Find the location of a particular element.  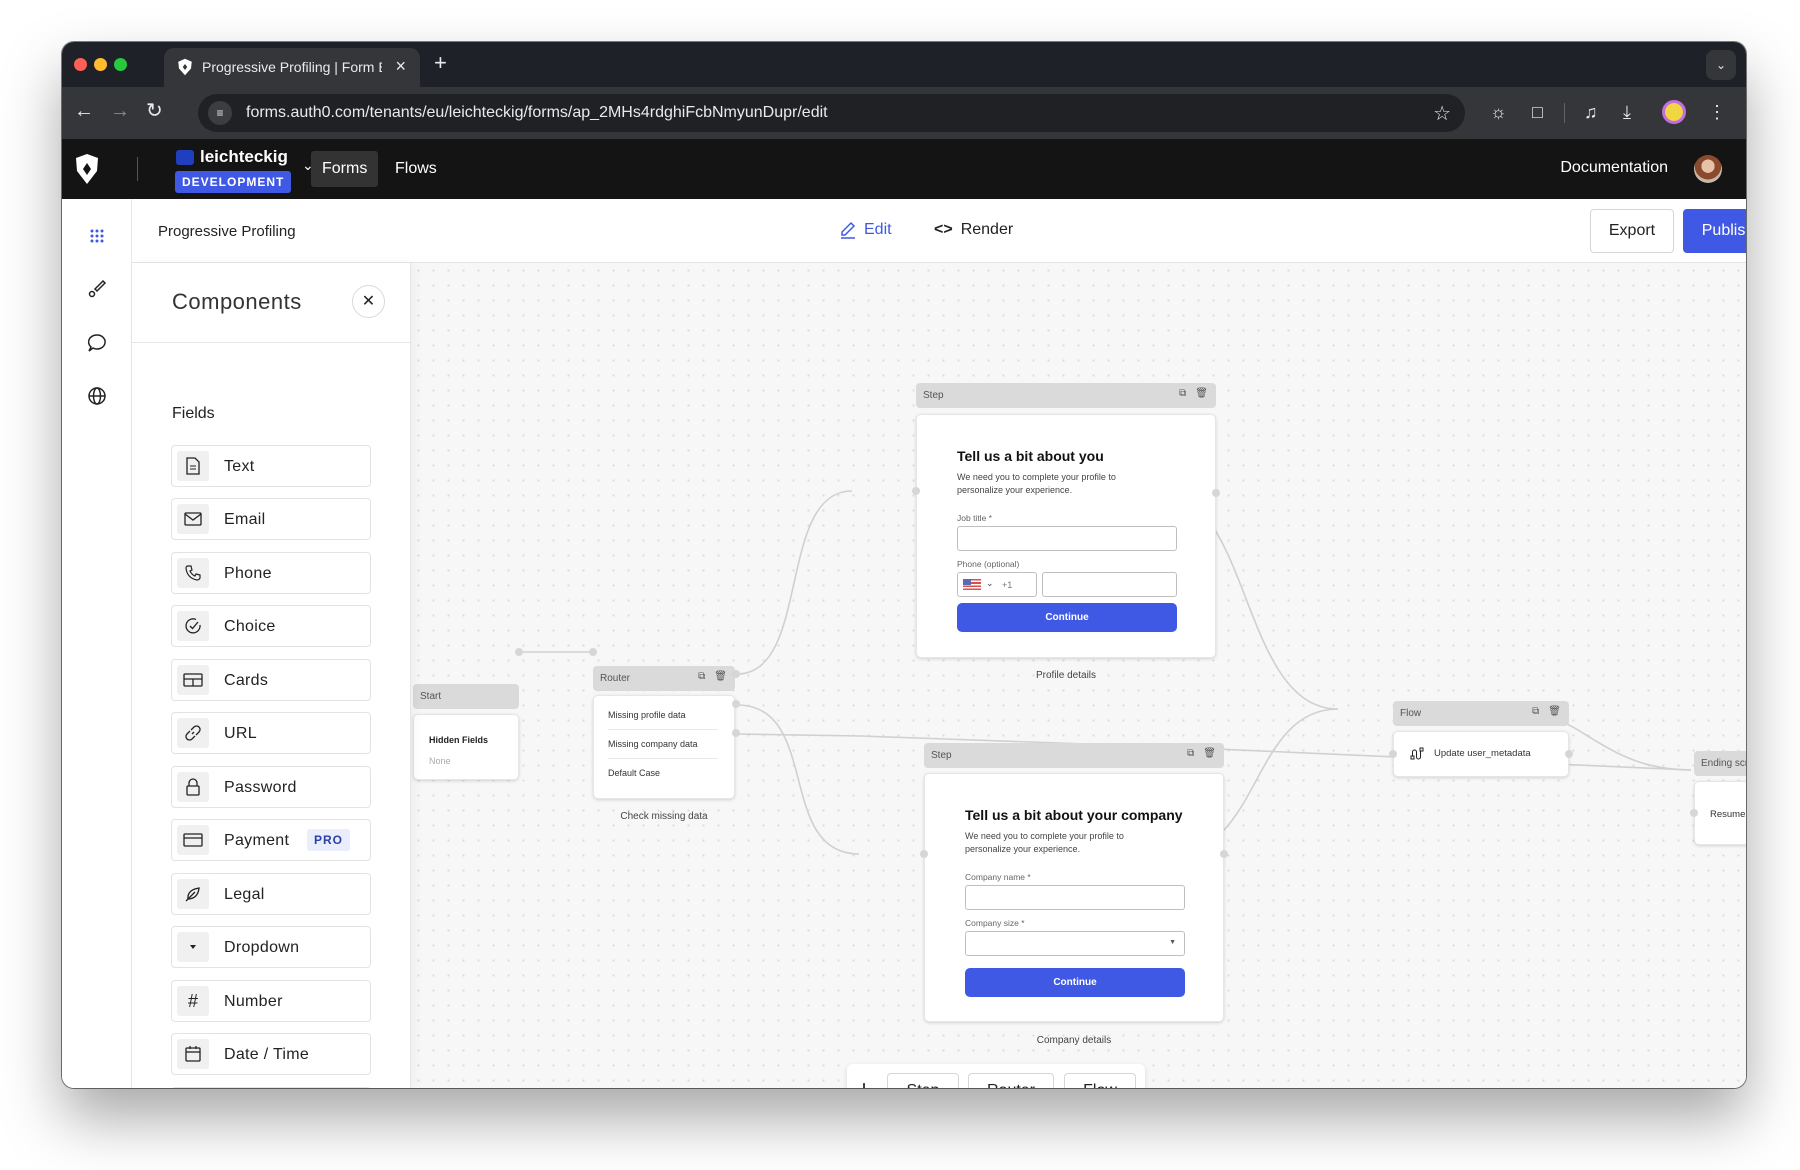

menu-icon: ⋮ is located at coordinates (1717, 112).